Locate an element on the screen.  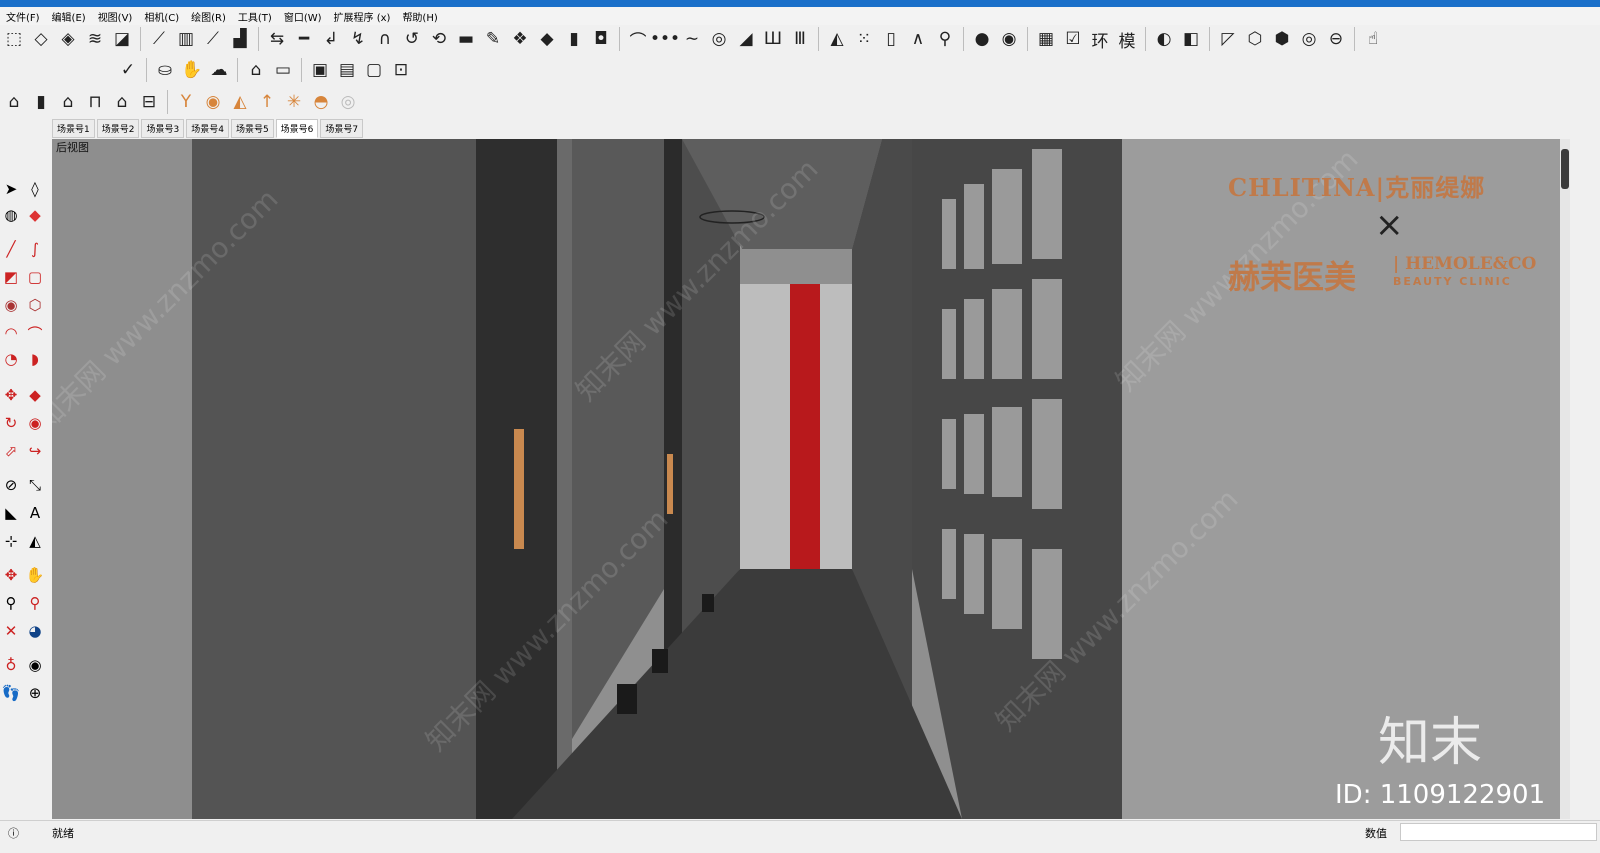
wall-icon: ▮ is located at coordinates (41, 102).